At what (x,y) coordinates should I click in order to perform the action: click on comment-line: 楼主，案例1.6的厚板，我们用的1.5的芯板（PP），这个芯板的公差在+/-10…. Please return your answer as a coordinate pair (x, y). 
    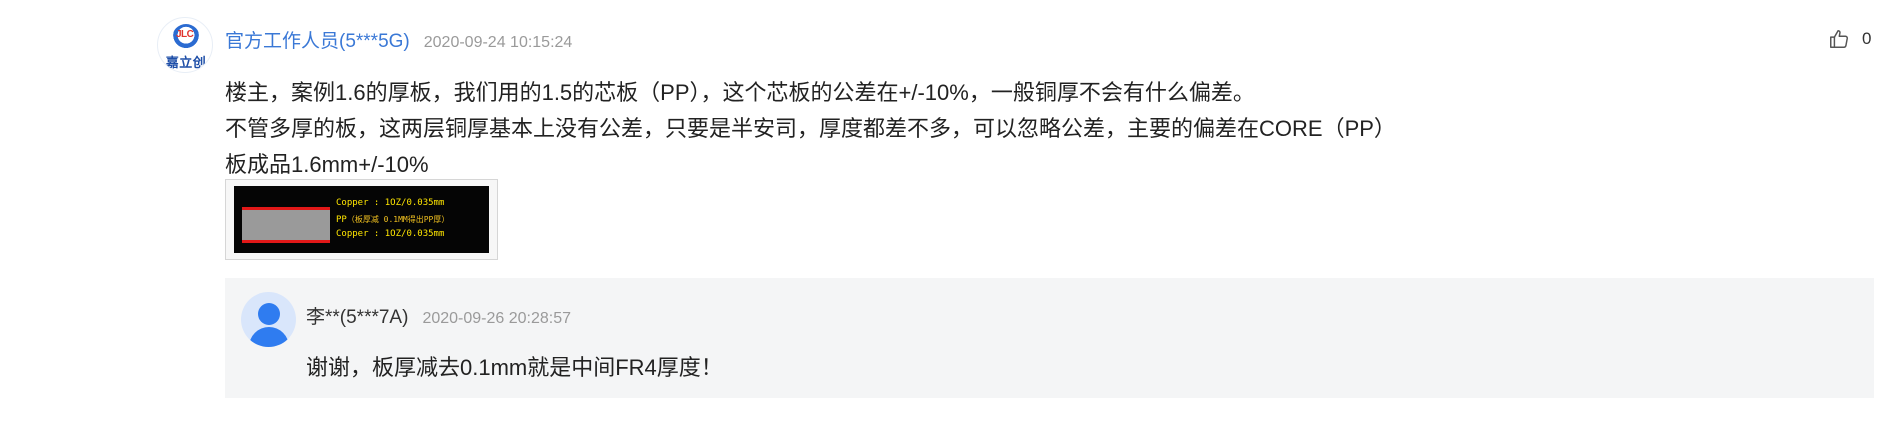
    Looking at the image, I should click on (740, 92).